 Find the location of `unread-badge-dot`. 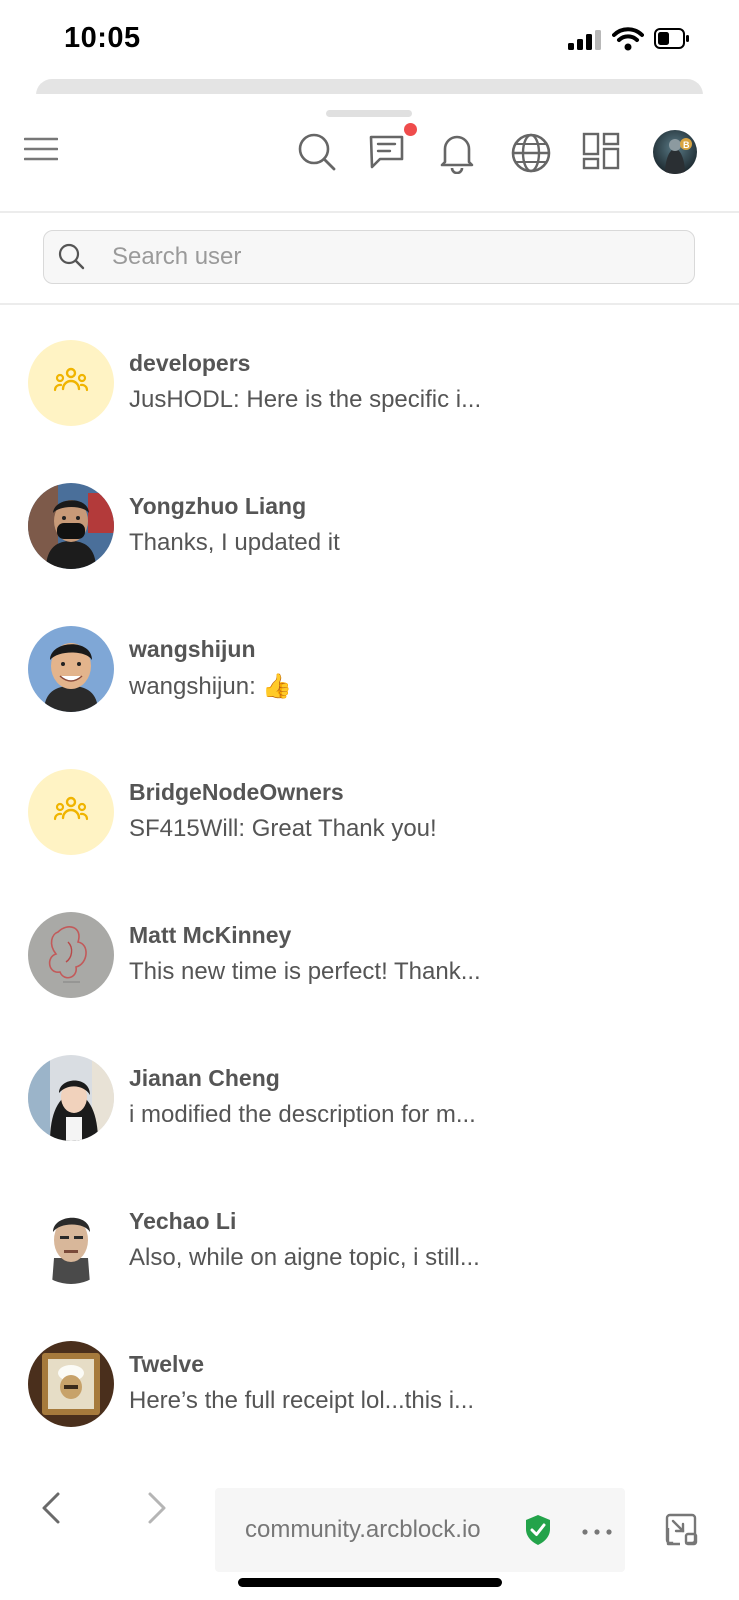

unread-badge-dot is located at coordinates (410, 129).